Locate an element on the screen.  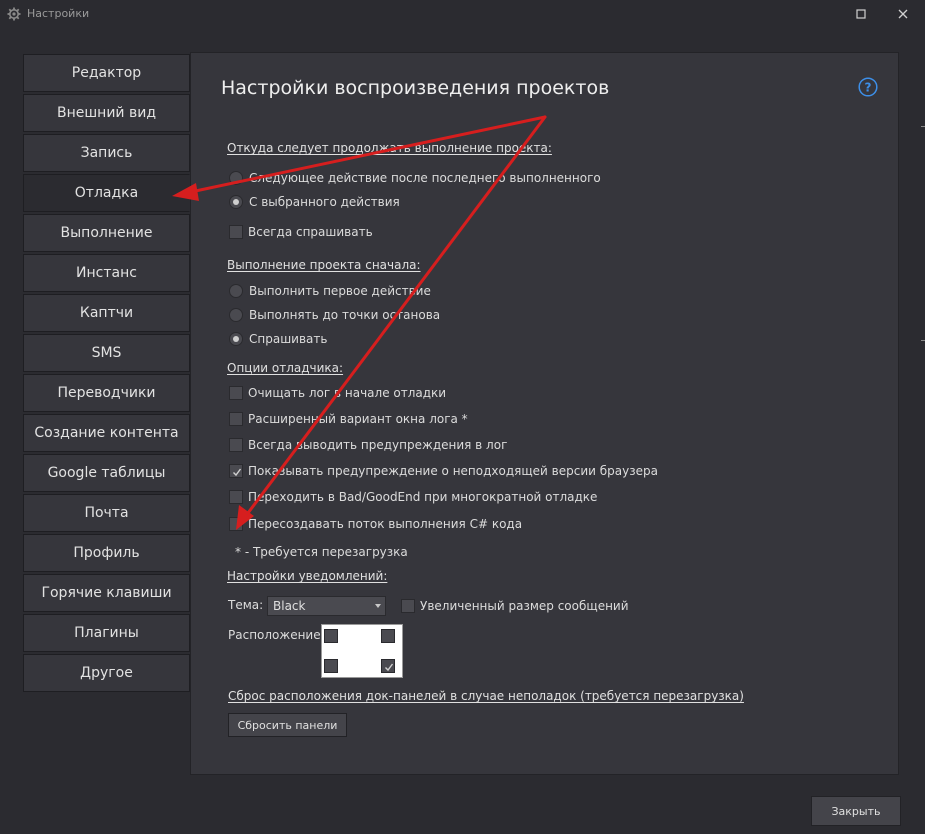
sidebar-item-label: Профиль is located at coordinates (106, 553).